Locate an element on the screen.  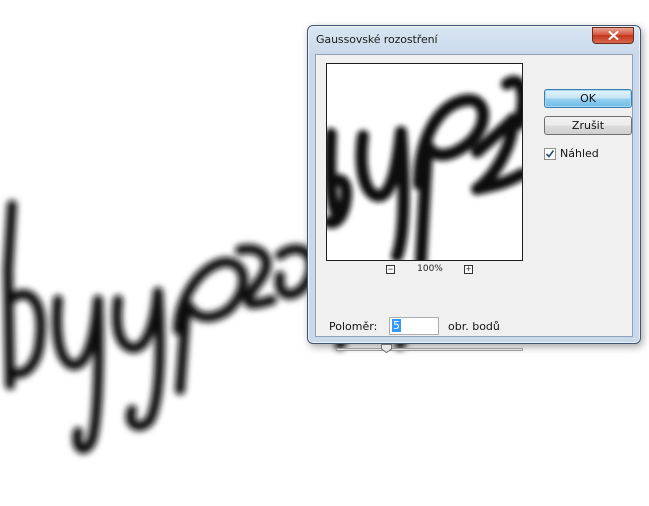
close-icon is located at coordinates (613, 35).